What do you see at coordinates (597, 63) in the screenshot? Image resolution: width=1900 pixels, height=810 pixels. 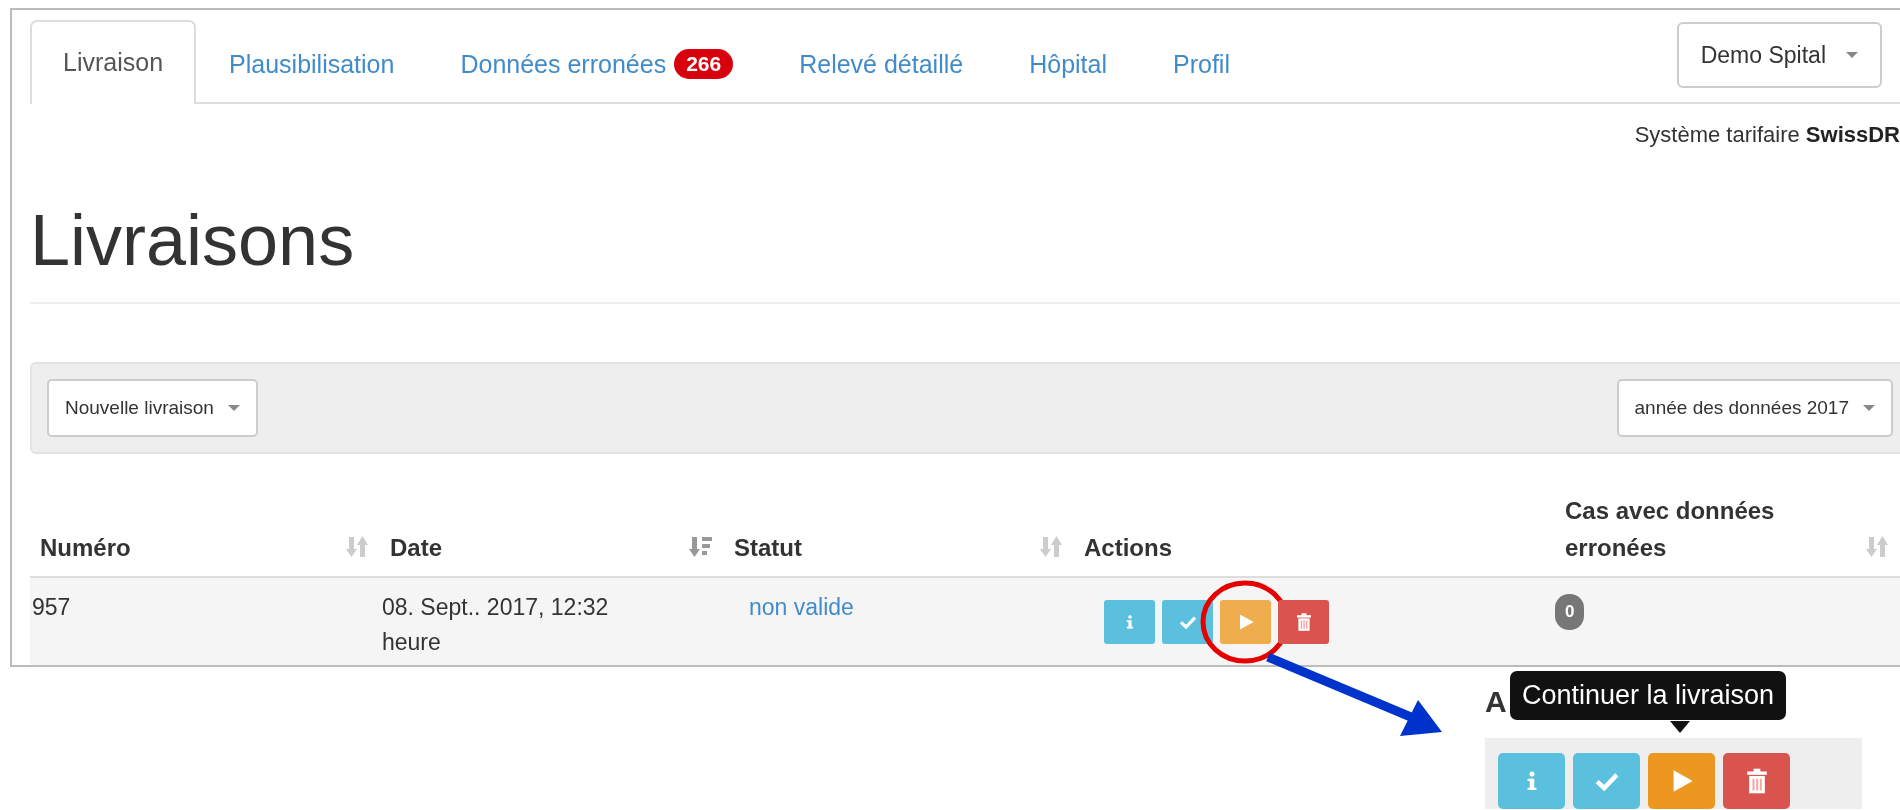 I see `tab: Données erronées 266` at bounding box center [597, 63].